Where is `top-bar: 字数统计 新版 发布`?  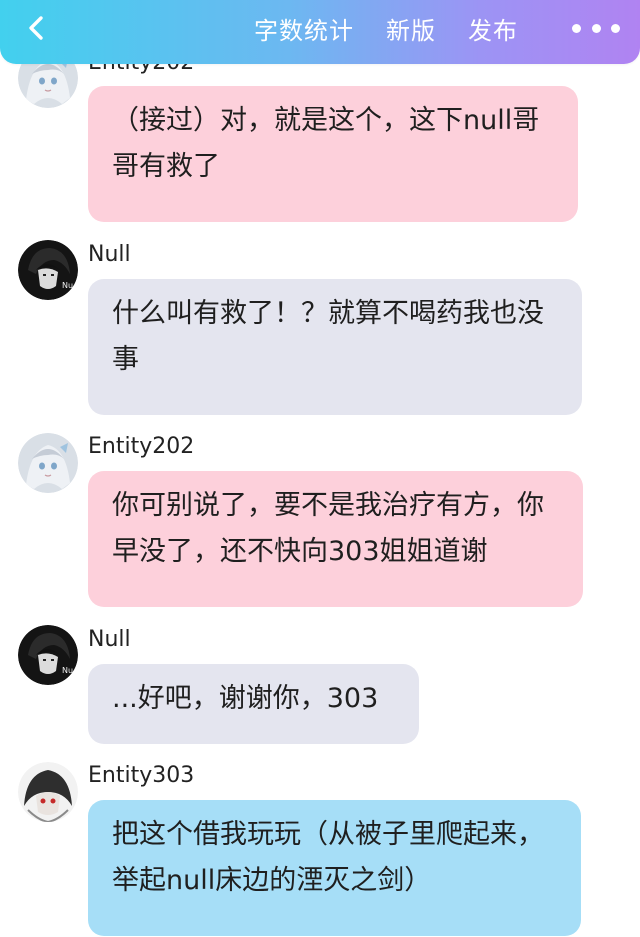 top-bar: 字数统计 新版 发布 is located at coordinates (320, 32).